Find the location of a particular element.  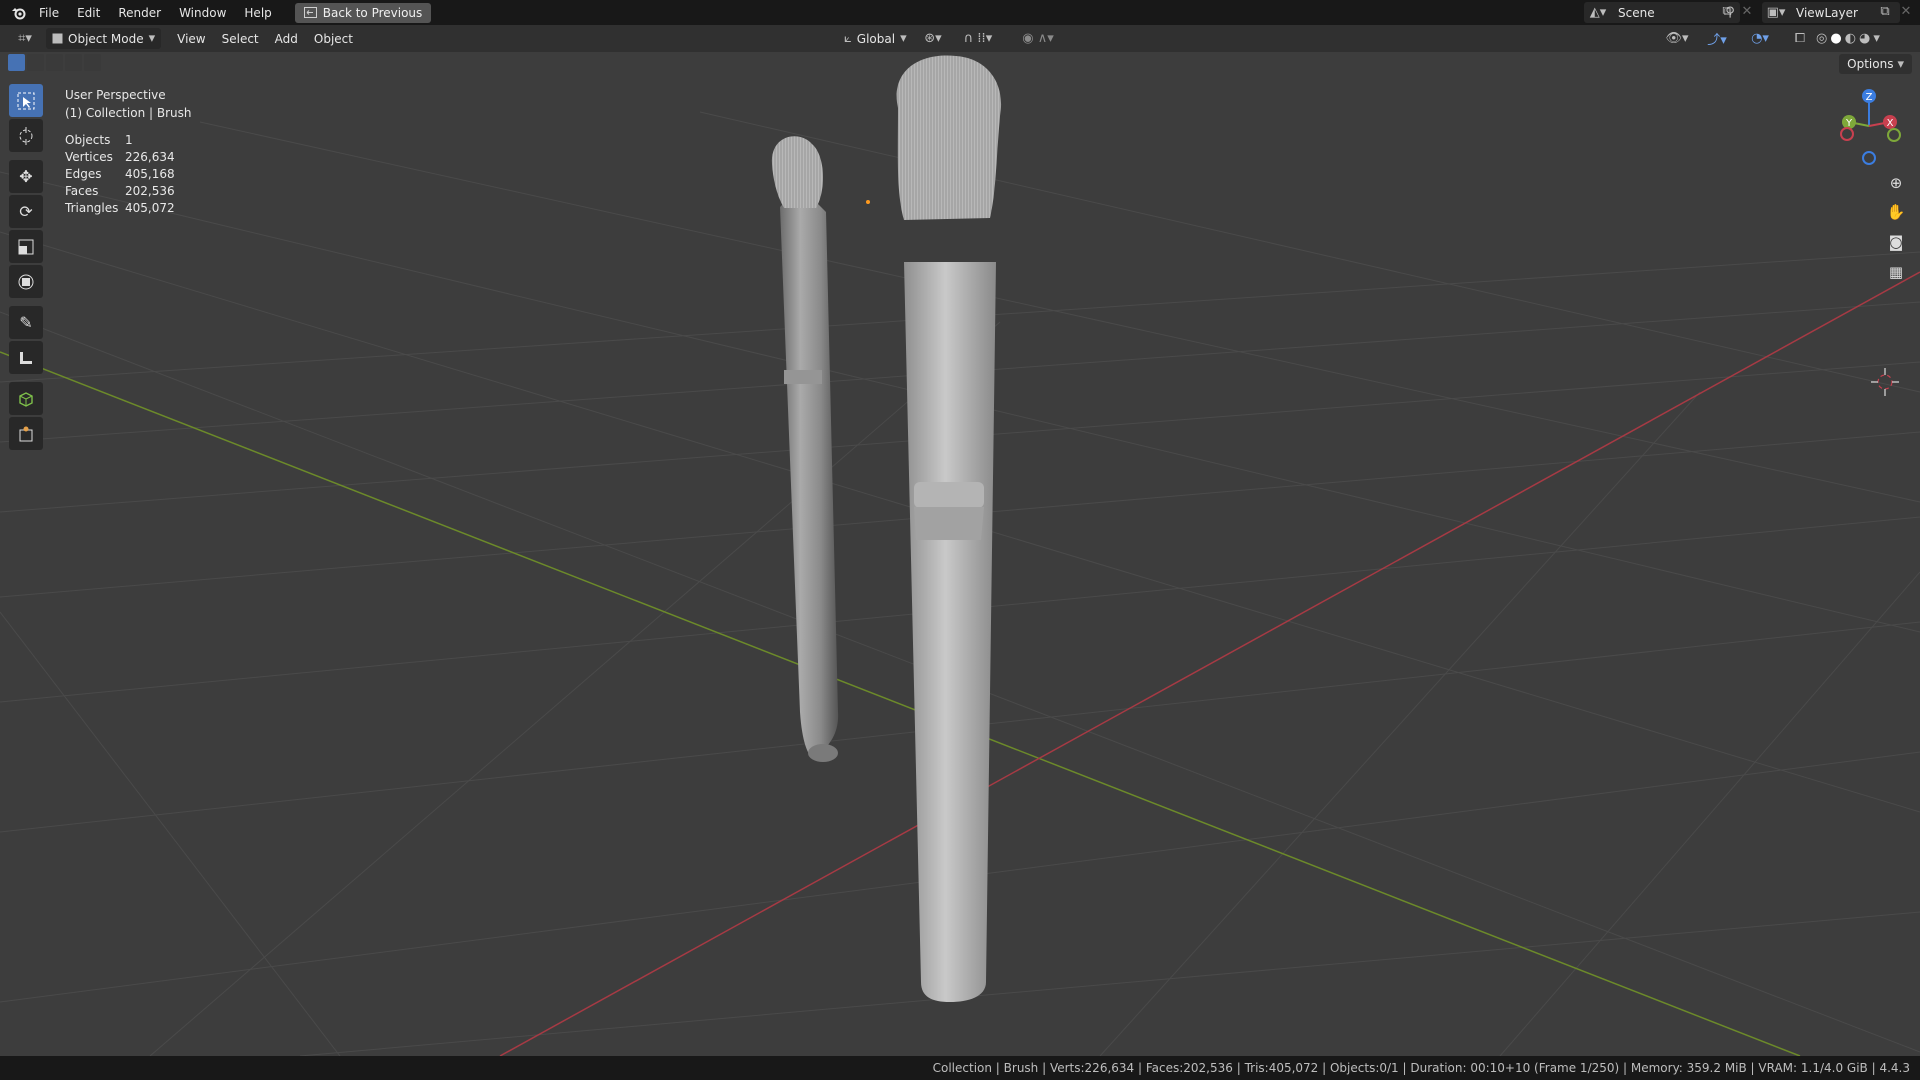

stat-value: 202,536 is located at coordinates (150, 191).